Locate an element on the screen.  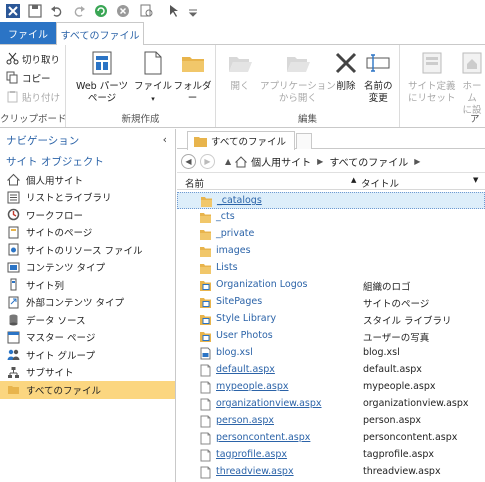
redo-icon is located at coordinates (79, 11).